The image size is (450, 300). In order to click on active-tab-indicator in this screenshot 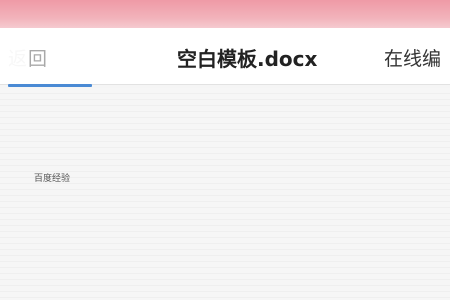, I will do `click(50, 85)`.